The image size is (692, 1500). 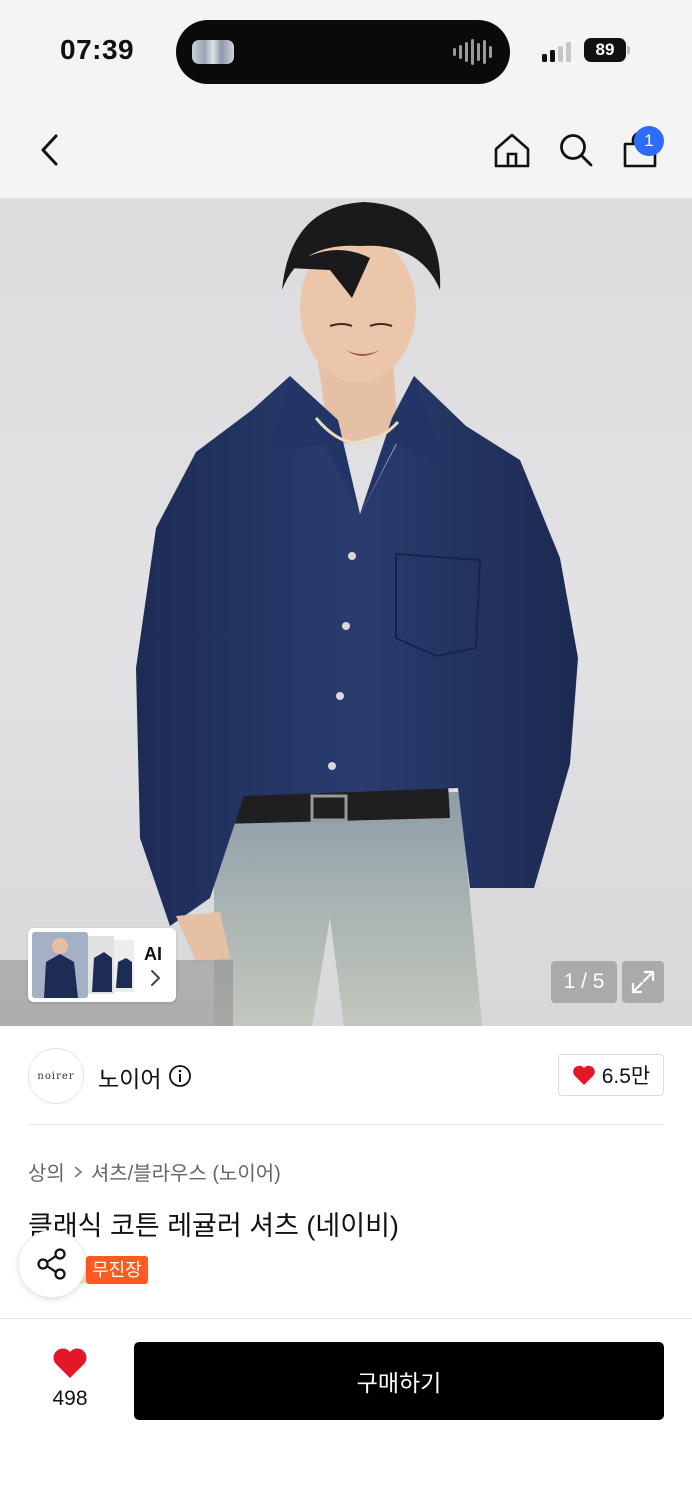 What do you see at coordinates (346, 1124) in the screenshot?
I see `section-divider` at bounding box center [346, 1124].